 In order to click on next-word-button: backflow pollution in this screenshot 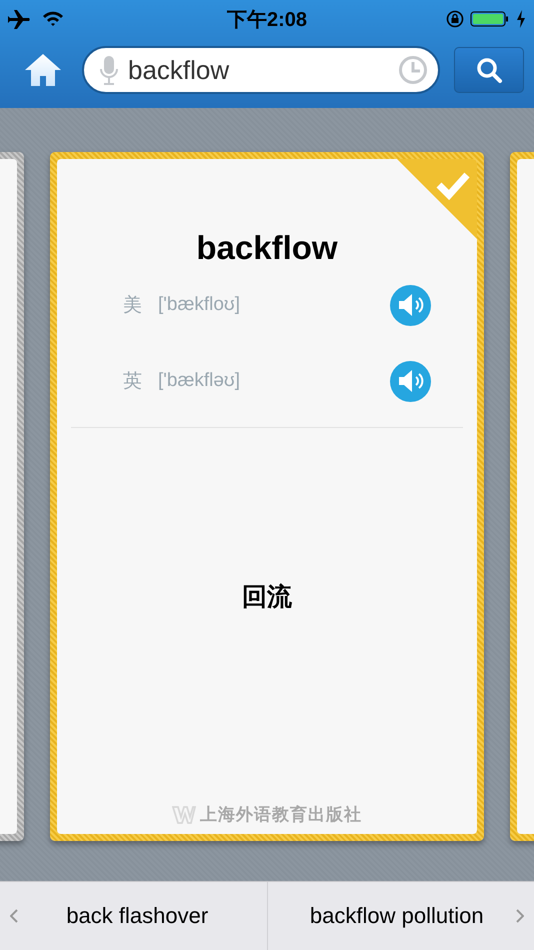, I will do `click(401, 916)`.